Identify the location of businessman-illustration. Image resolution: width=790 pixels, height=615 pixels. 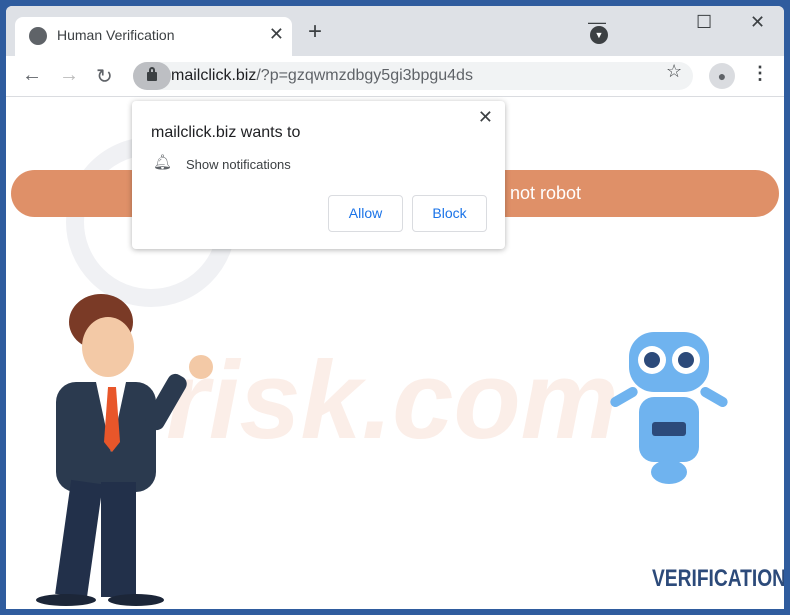
(124, 450).